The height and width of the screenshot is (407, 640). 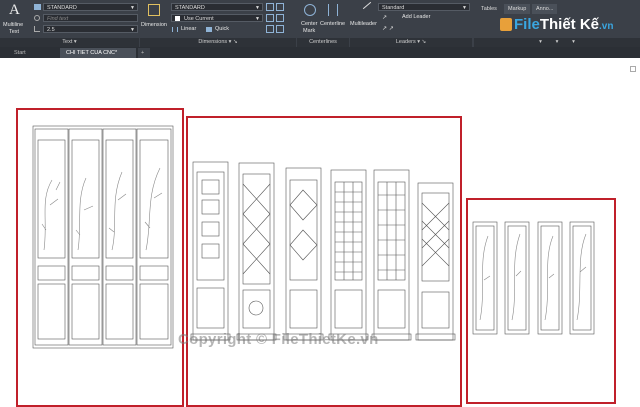 I want to click on text-panel-title: Text ▾, so click(x=69, y=42).